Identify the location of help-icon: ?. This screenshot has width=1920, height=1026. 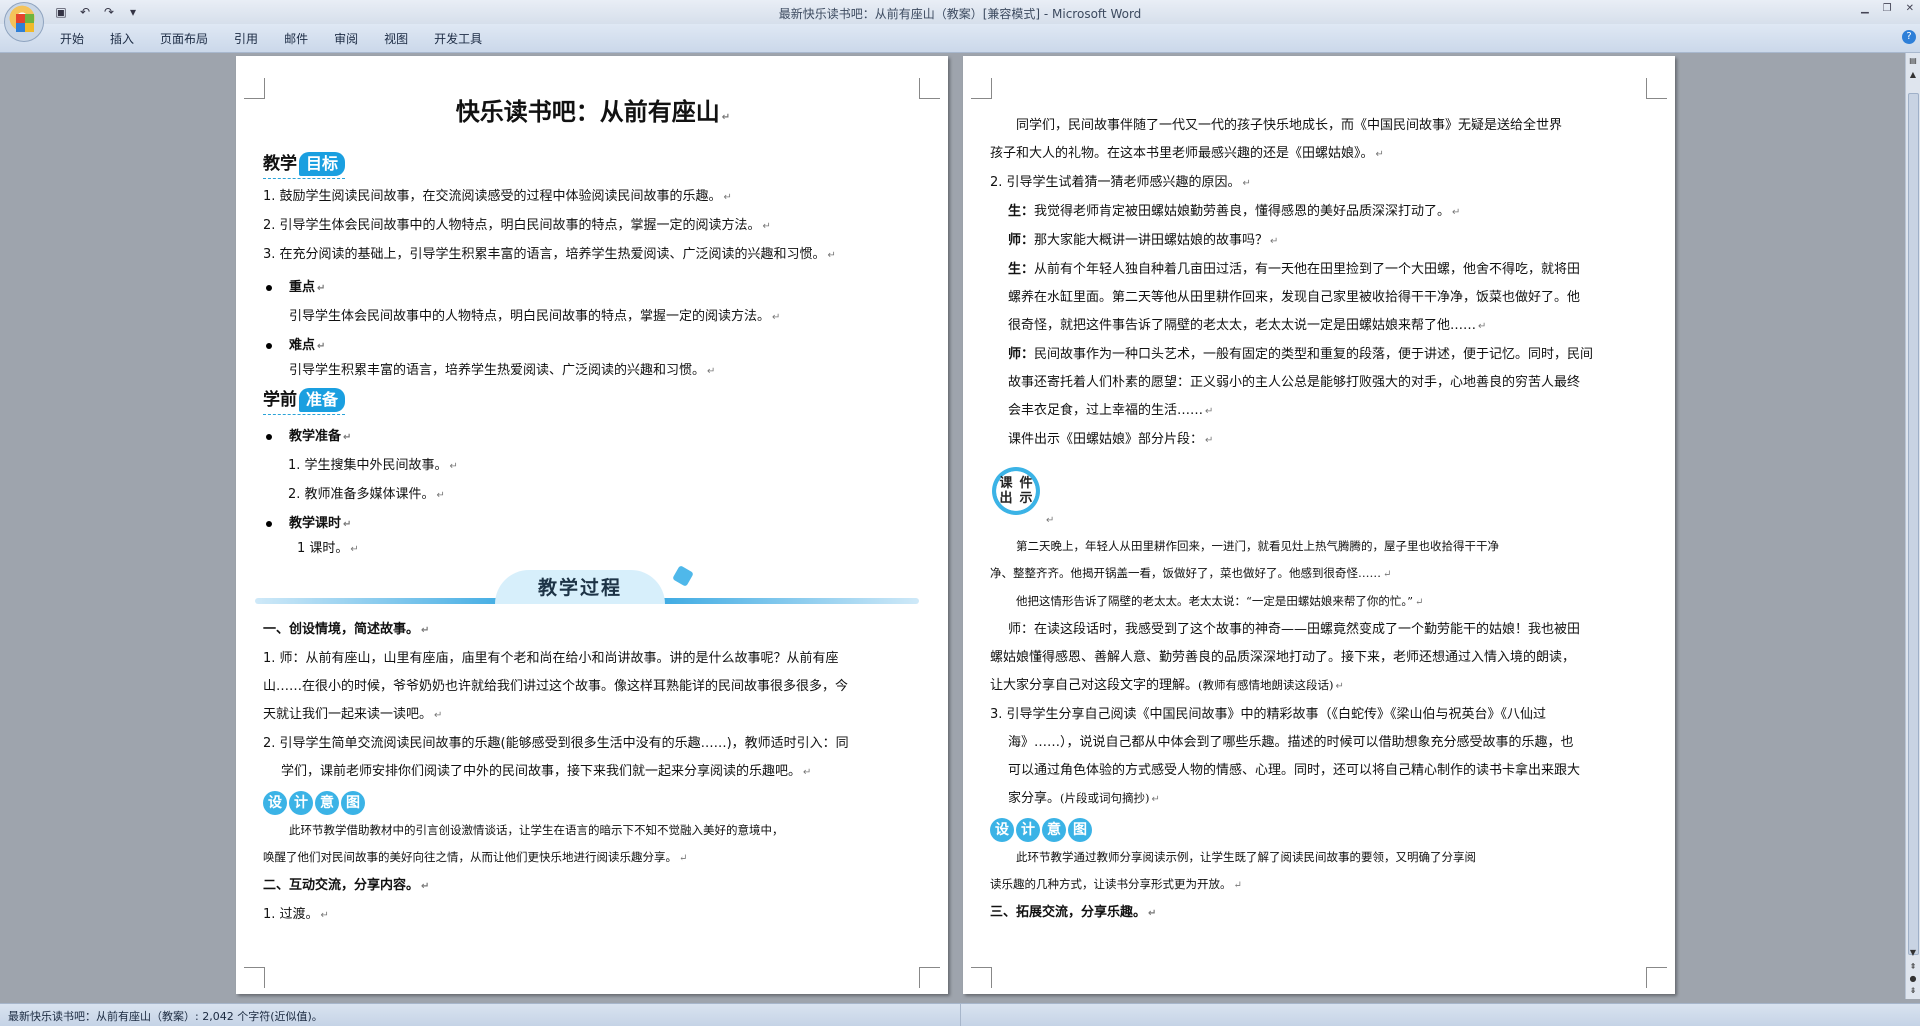
(1909, 37).